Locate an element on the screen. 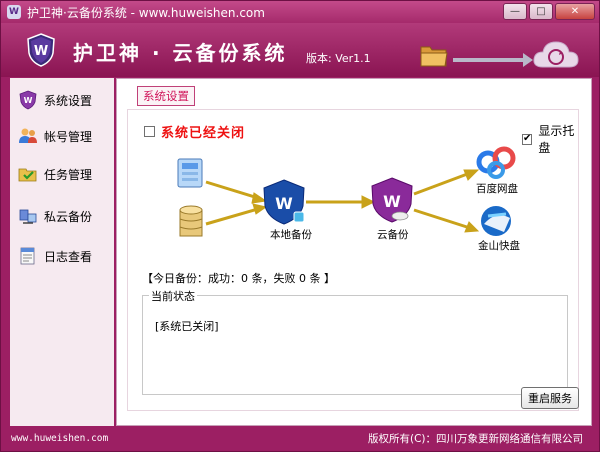  restart-service-button: 重启服务 is located at coordinates (550, 398).